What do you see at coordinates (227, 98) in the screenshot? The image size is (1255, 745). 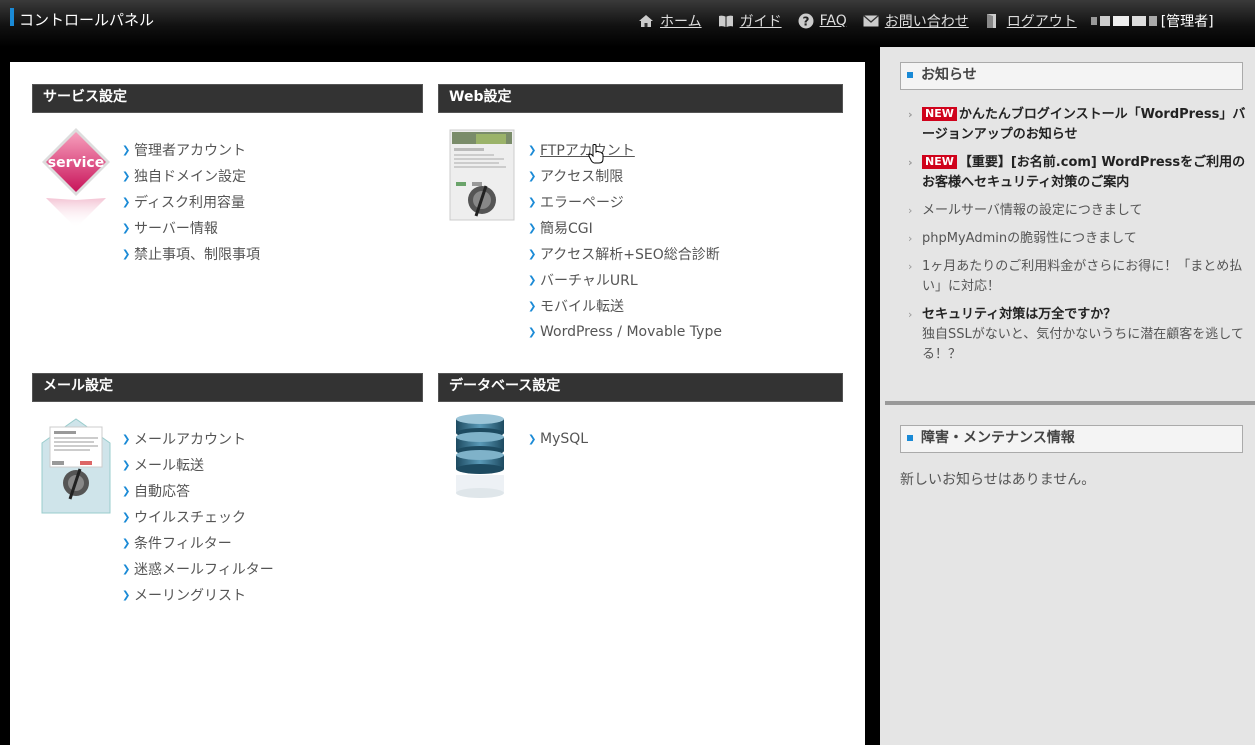 I see `section-title: サービス設定` at bounding box center [227, 98].